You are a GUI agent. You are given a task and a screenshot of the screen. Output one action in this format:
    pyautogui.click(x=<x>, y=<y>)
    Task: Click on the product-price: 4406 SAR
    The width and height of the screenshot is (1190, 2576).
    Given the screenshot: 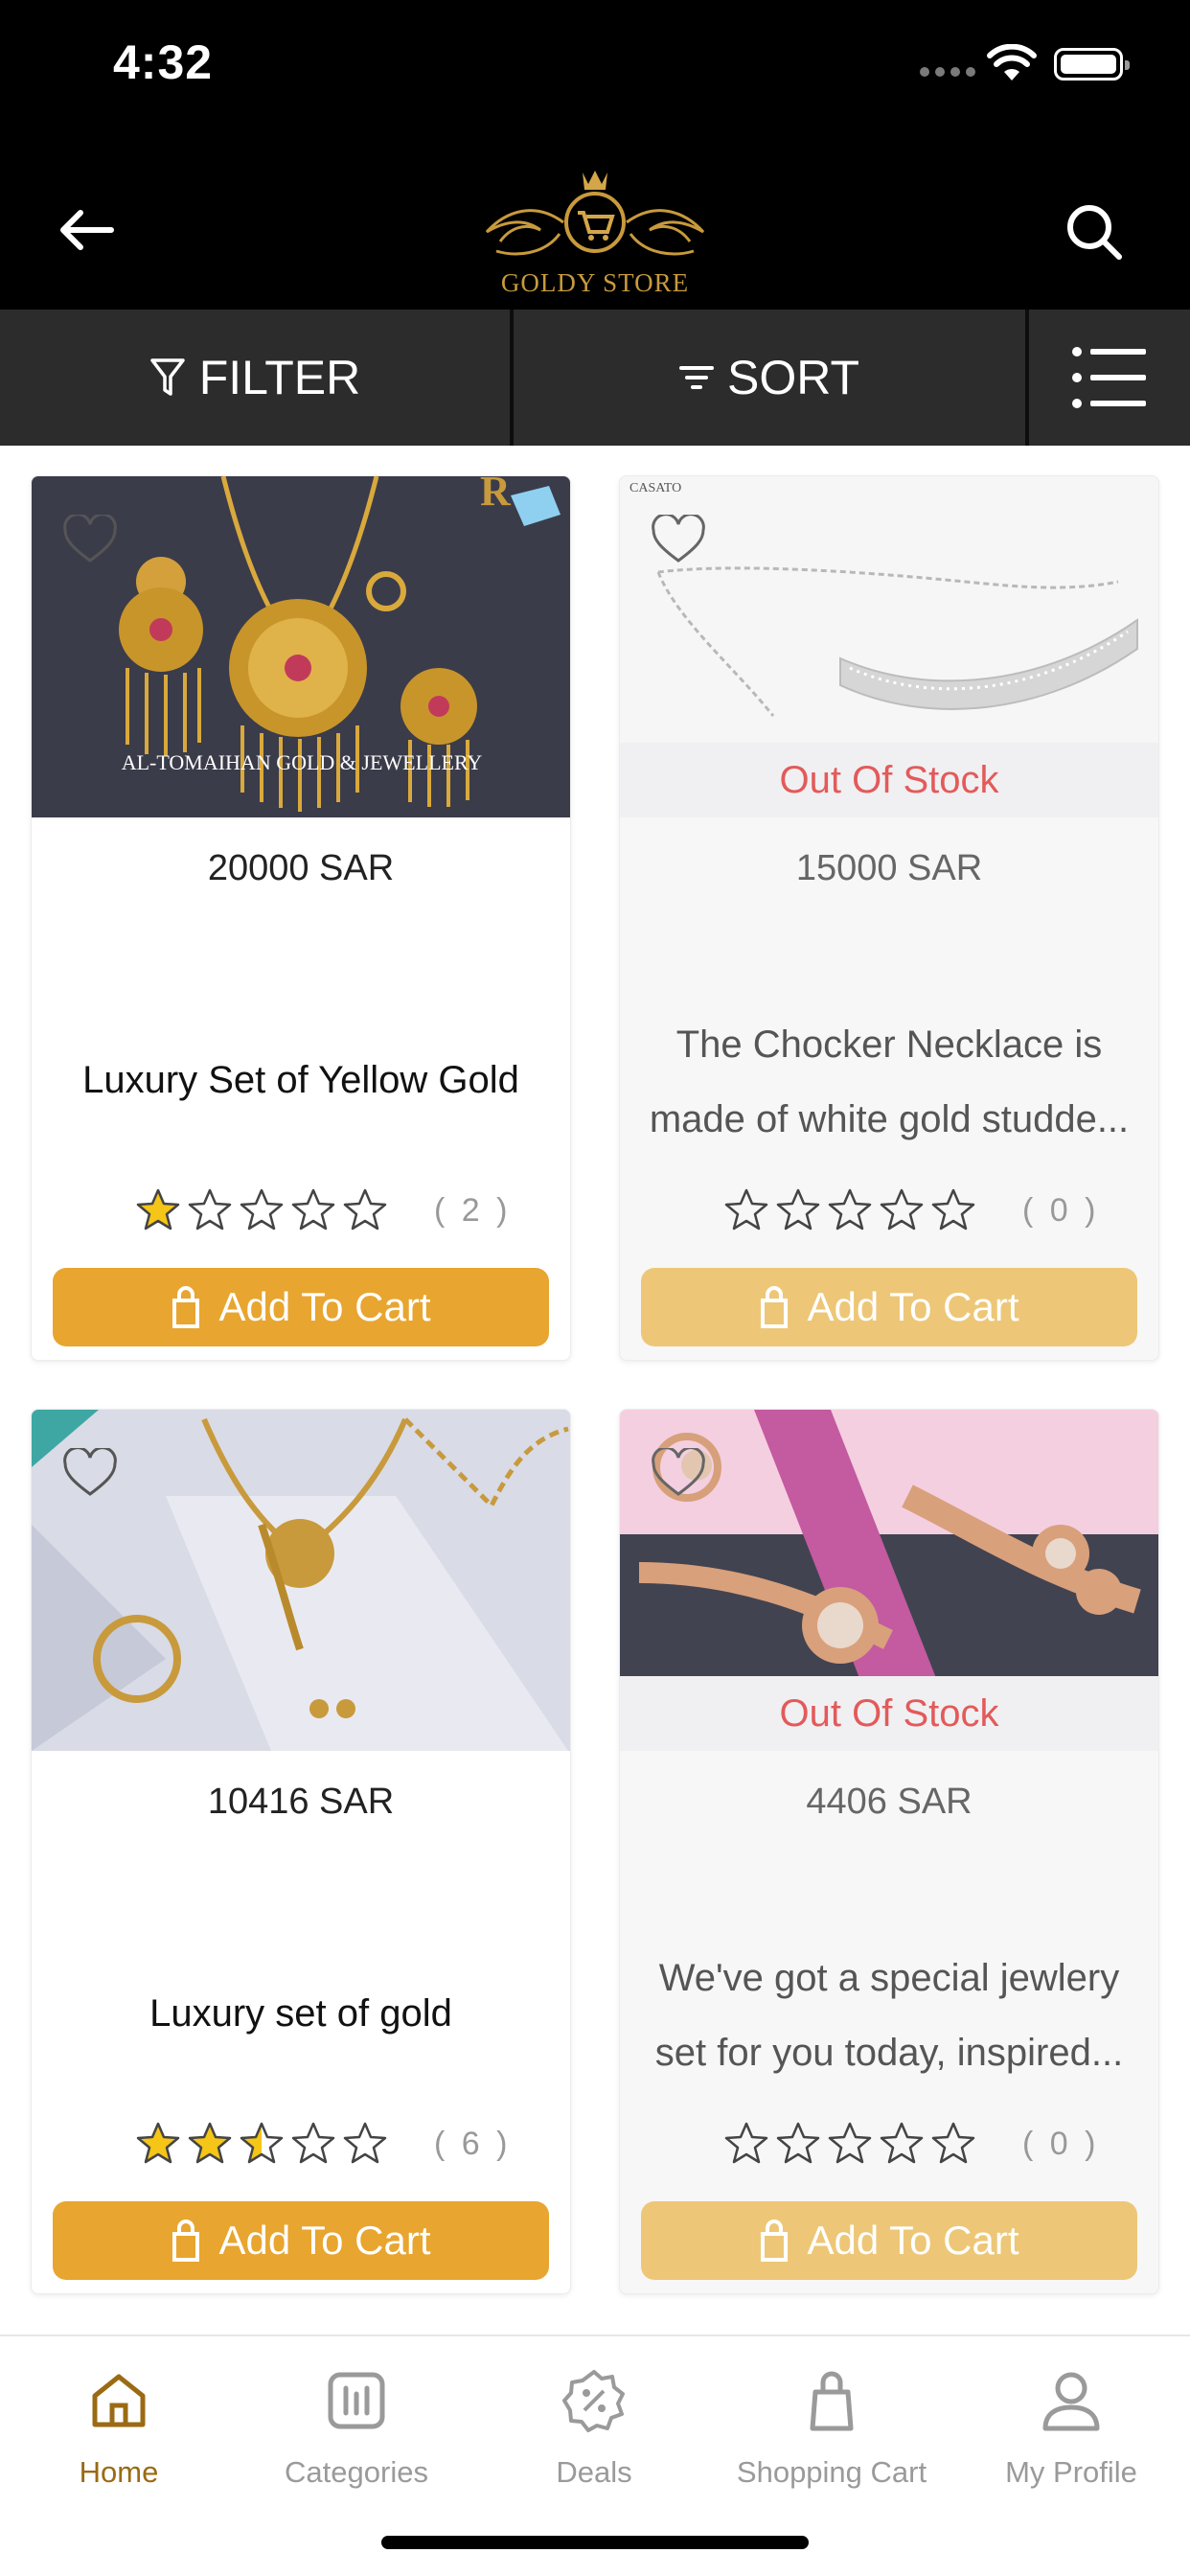 What is the action you would take?
    pyautogui.click(x=889, y=1802)
    